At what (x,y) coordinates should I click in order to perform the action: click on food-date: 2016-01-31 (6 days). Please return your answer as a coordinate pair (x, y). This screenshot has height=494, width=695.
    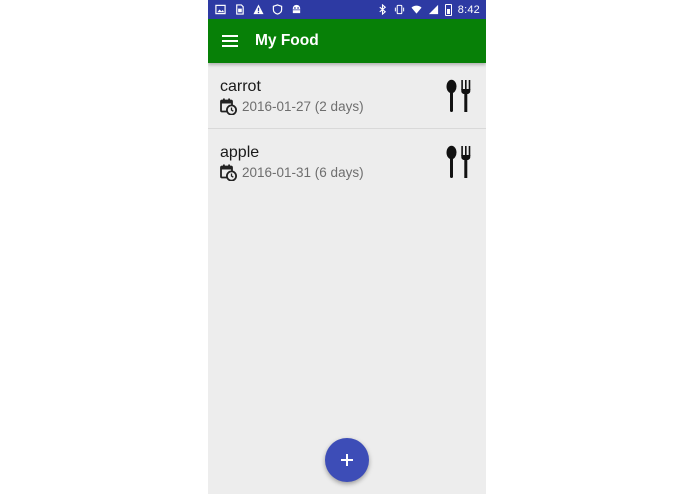
    Looking at the image, I should click on (303, 172).